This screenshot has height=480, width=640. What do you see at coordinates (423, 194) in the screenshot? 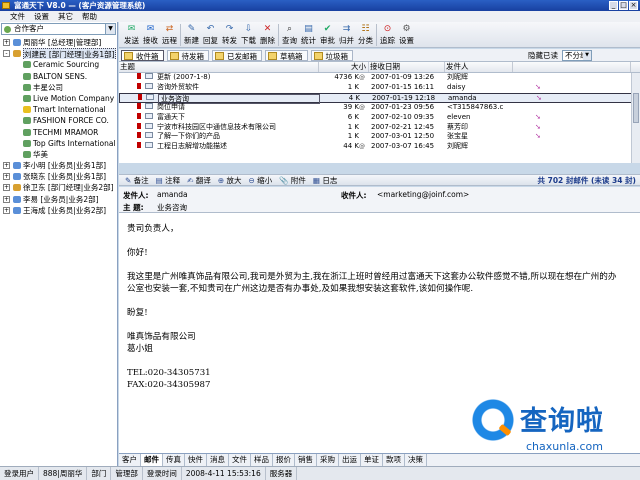
I see `to-value: <marketing@joinf.com>` at bounding box center [423, 194].